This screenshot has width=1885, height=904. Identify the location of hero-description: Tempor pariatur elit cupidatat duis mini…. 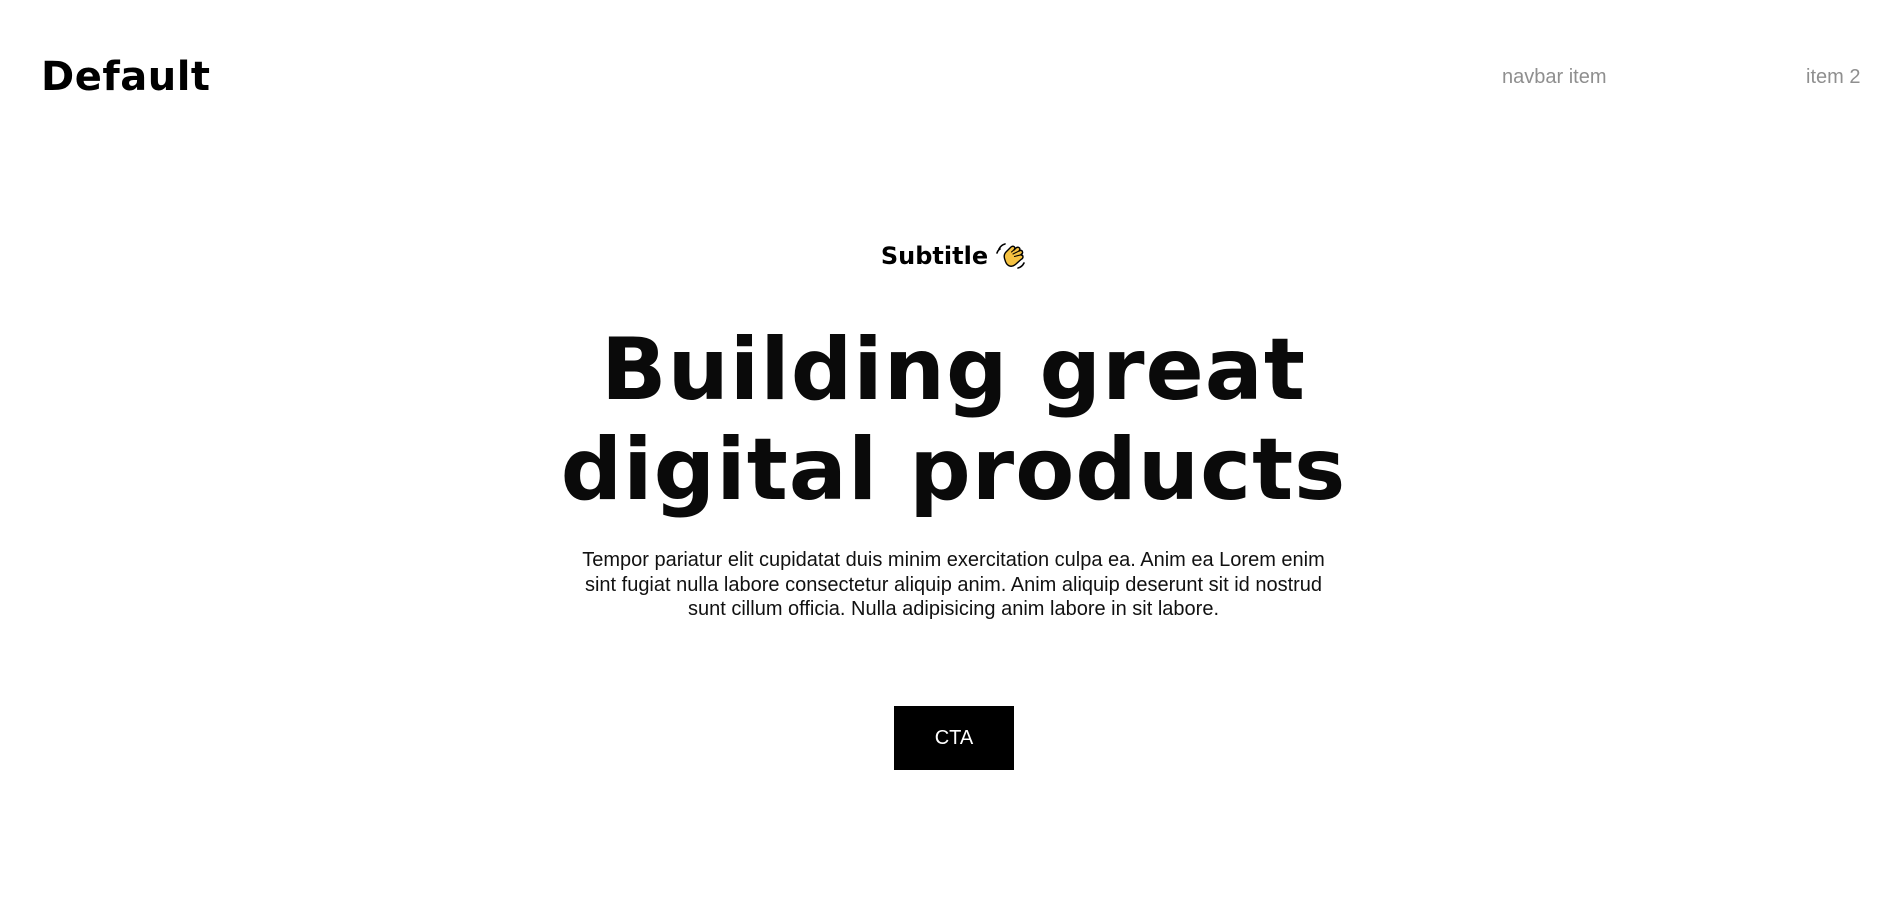
(953, 584).